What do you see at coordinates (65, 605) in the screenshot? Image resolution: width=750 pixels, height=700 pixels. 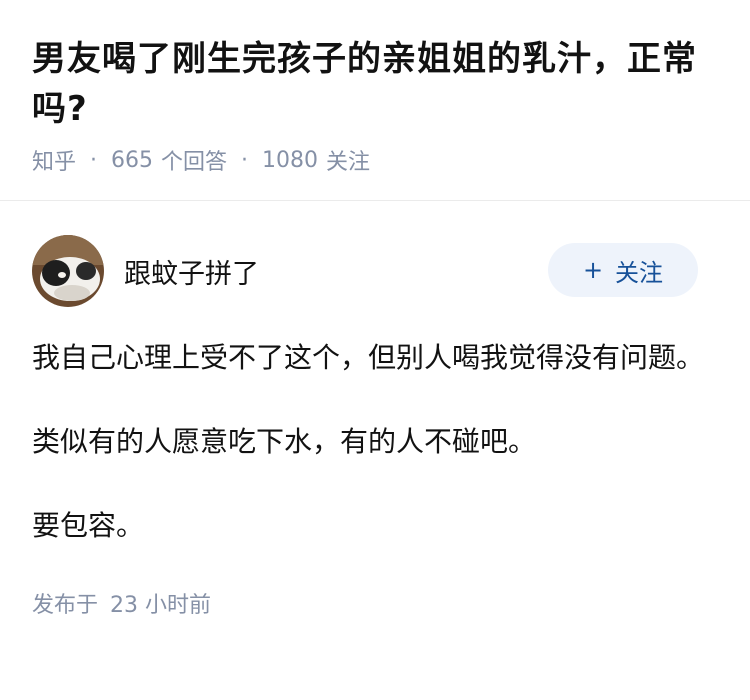 I see `published-label: 发布于` at bounding box center [65, 605].